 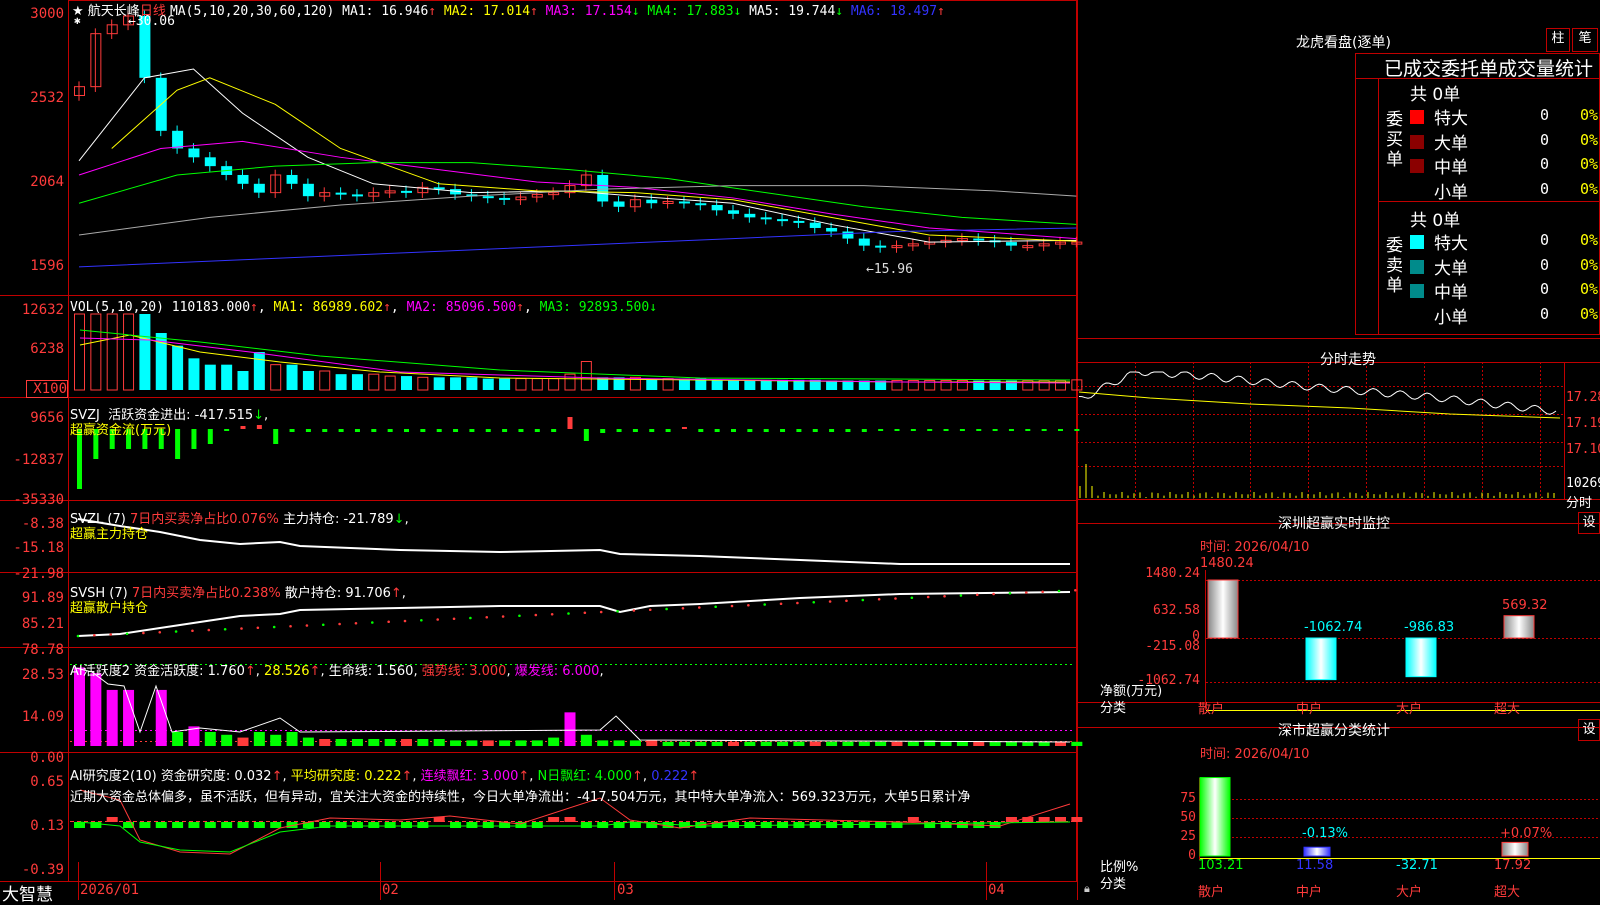 I want to click on down-arrow-icon: ↓, so click(x=737, y=11).